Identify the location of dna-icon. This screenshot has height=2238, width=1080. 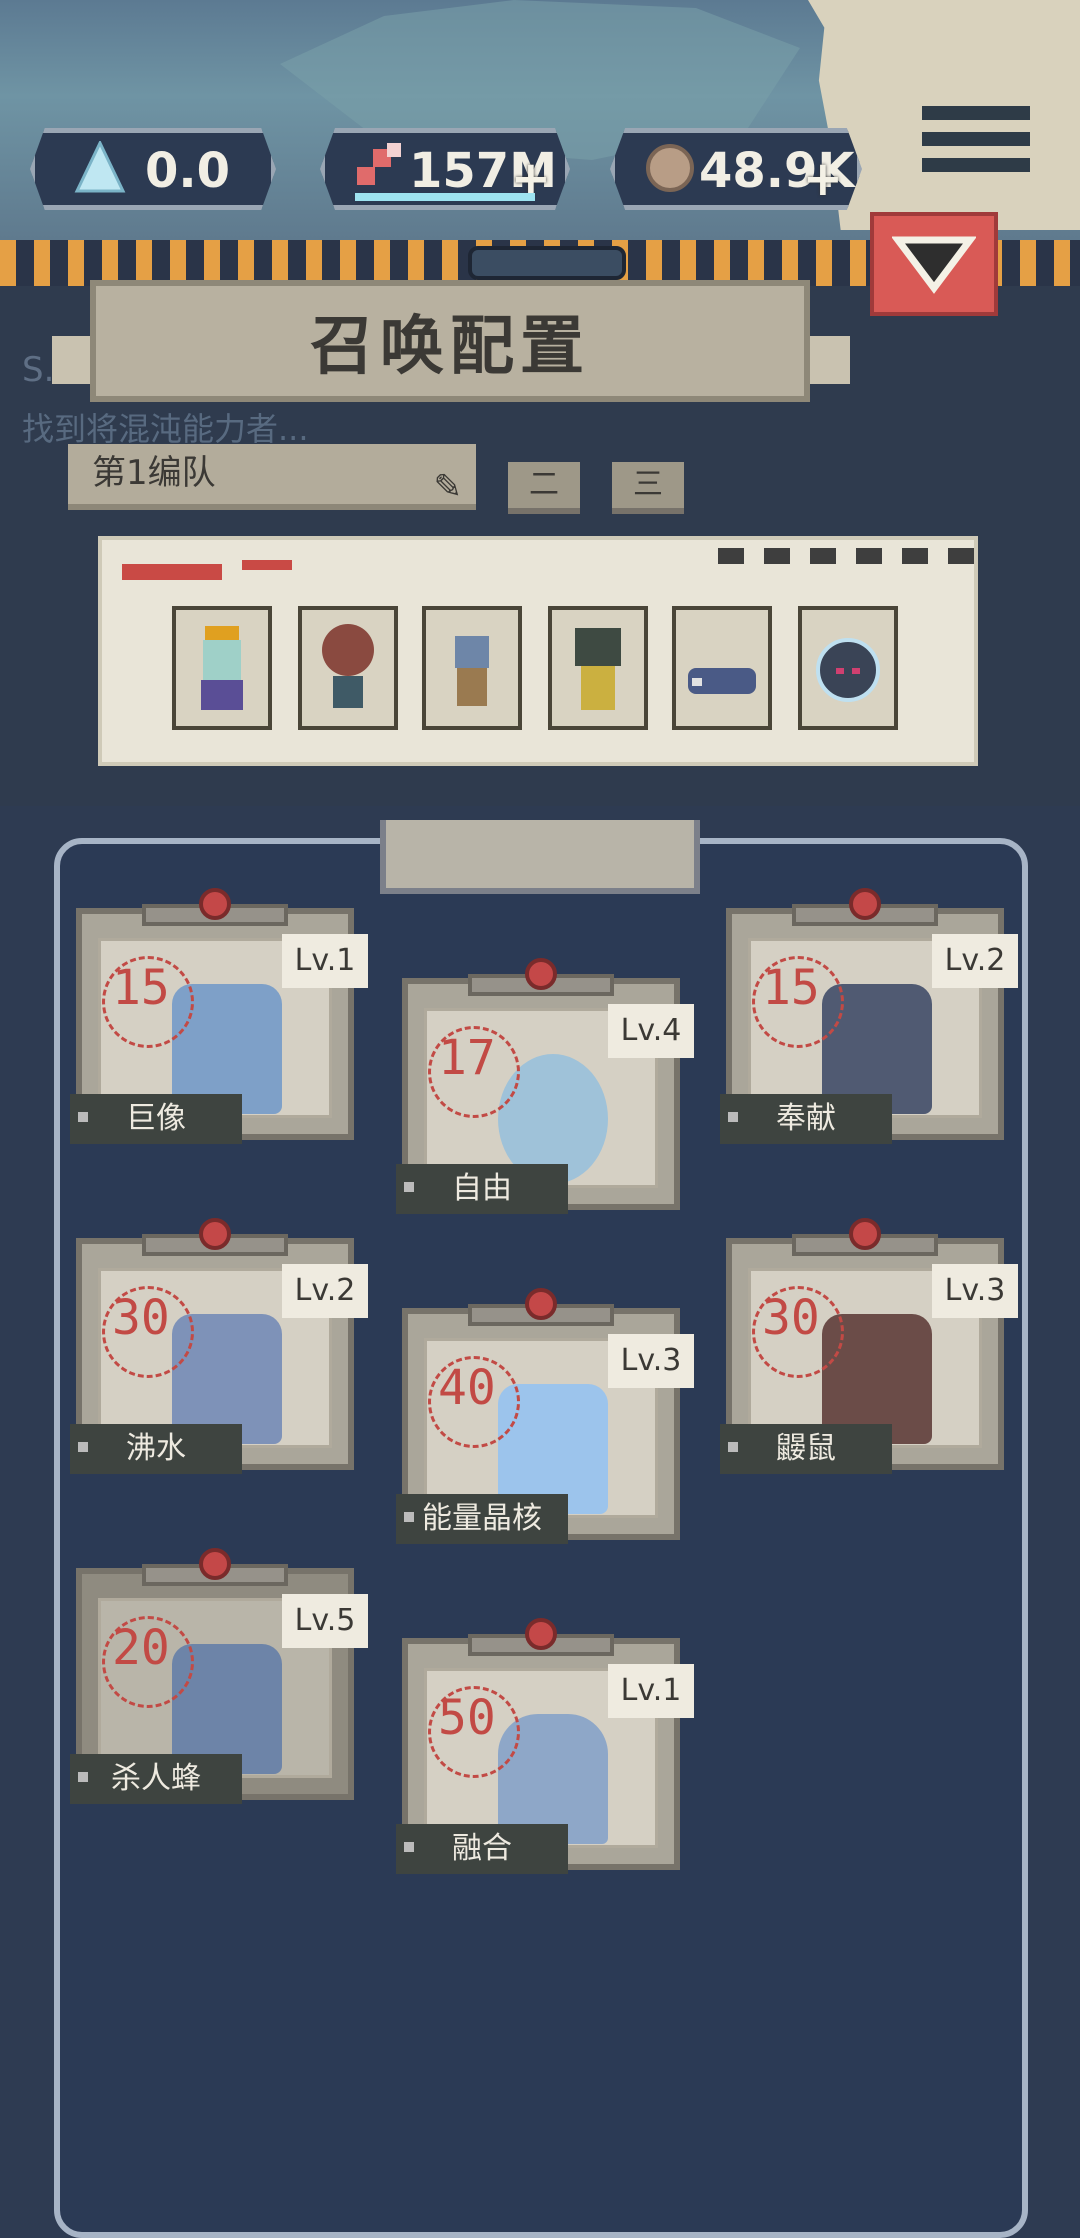
(379, 164).